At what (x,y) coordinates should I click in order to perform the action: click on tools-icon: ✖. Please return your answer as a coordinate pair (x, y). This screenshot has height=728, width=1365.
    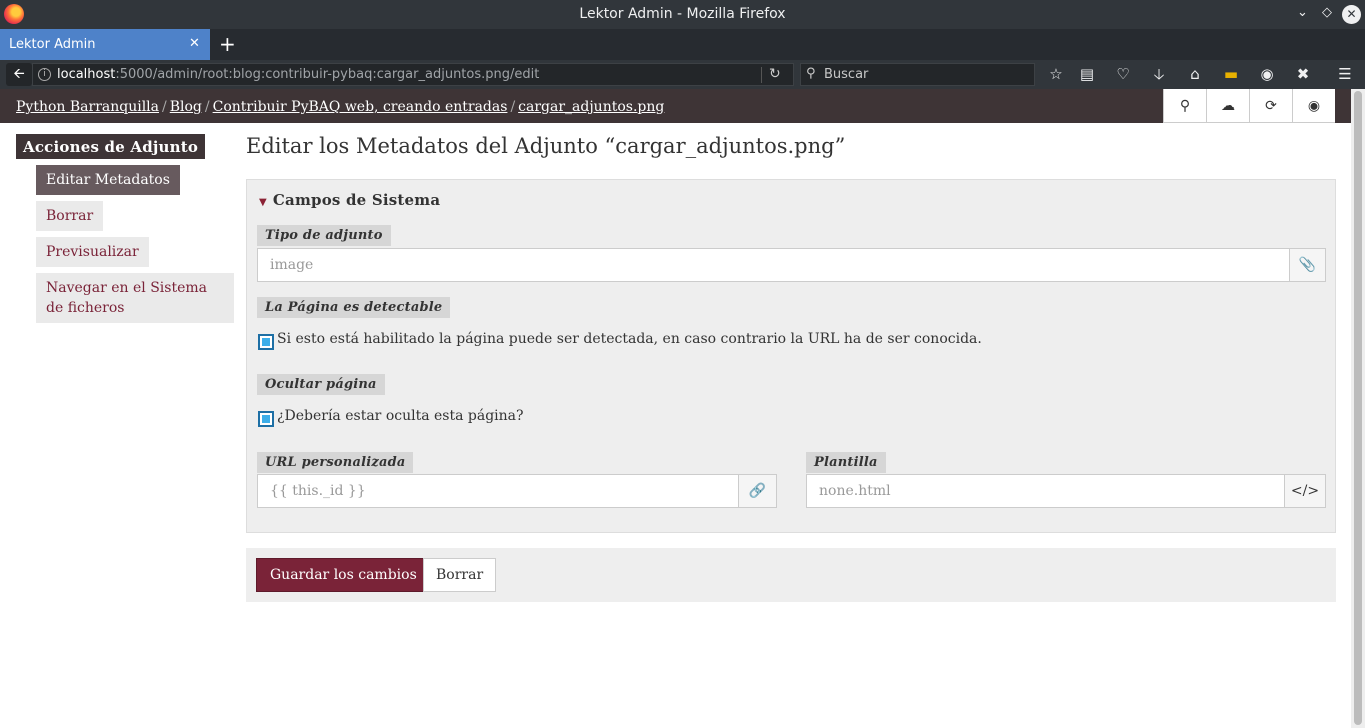
    Looking at the image, I should click on (1303, 74).